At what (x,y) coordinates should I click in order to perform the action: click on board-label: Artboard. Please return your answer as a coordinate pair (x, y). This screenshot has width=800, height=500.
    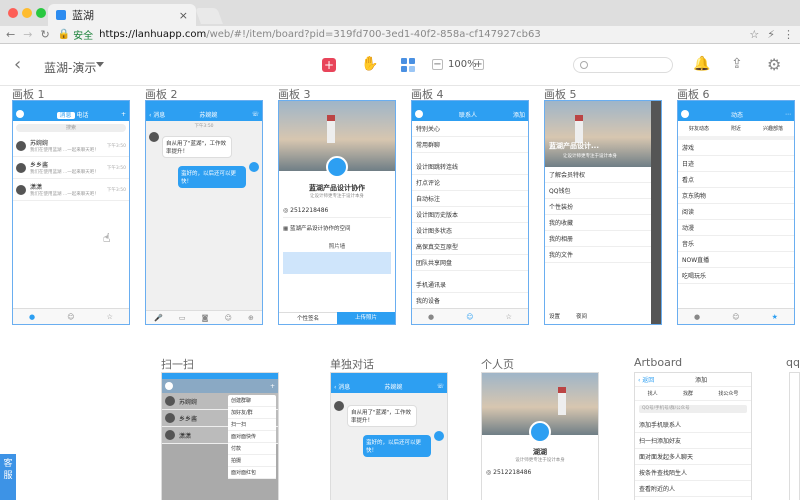
    Looking at the image, I should click on (658, 362).